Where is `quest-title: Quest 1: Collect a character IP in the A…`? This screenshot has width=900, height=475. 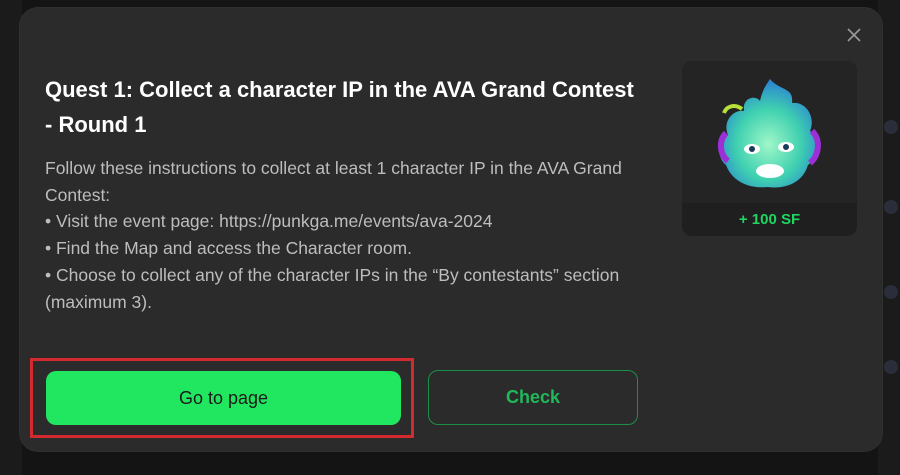 quest-title: Quest 1: Collect a character IP in the A… is located at coordinates (339, 107).